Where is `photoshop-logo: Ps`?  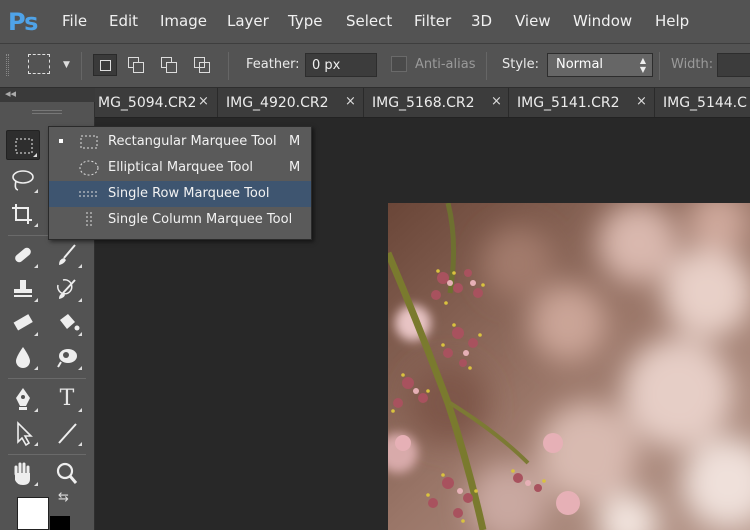
photoshop-logo: Ps is located at coordinates (23, 22).